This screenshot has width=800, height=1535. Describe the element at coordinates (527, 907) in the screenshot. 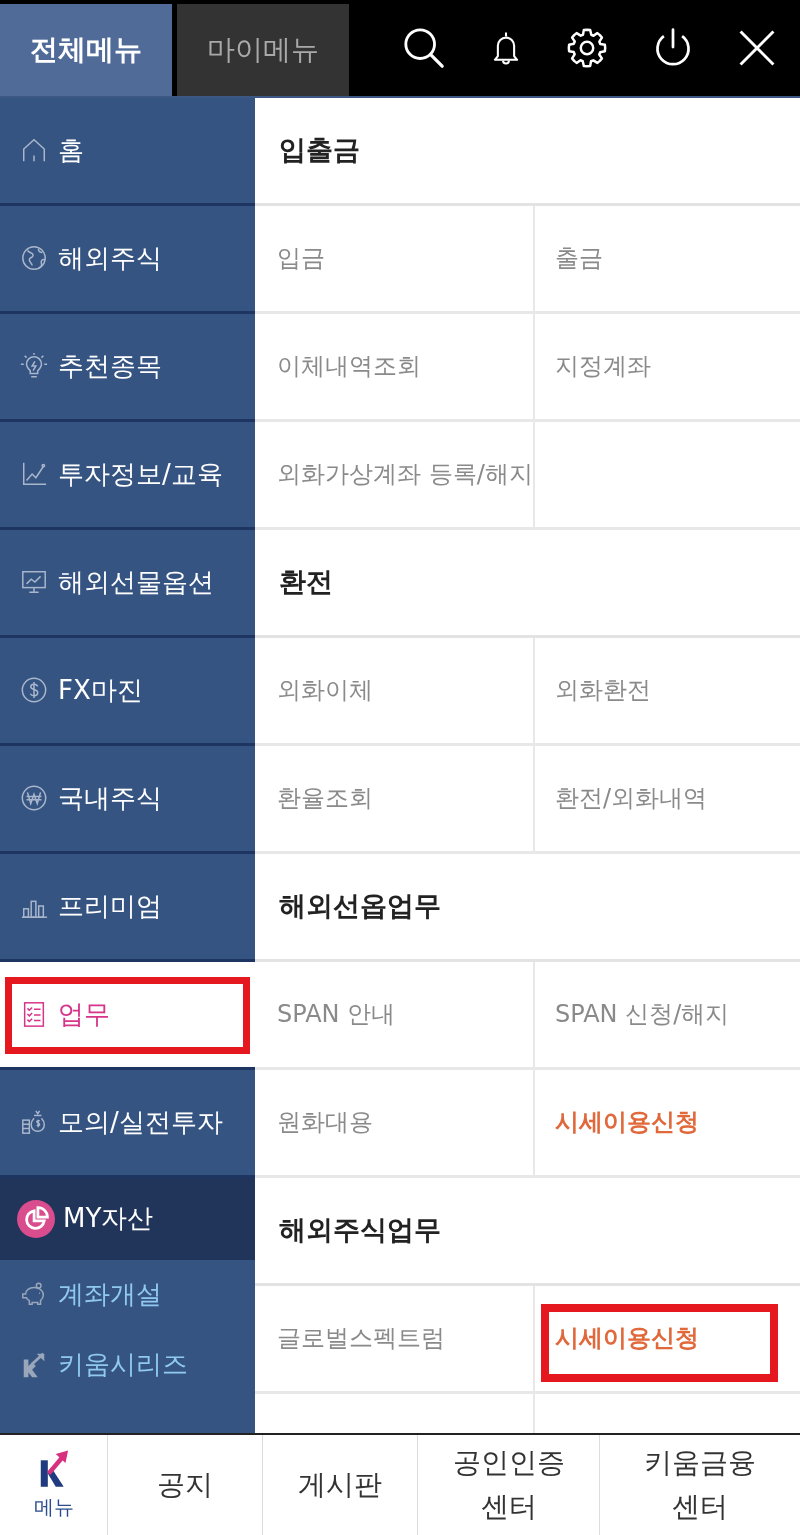

I see `section-title: 해외선옵업무` at that location.